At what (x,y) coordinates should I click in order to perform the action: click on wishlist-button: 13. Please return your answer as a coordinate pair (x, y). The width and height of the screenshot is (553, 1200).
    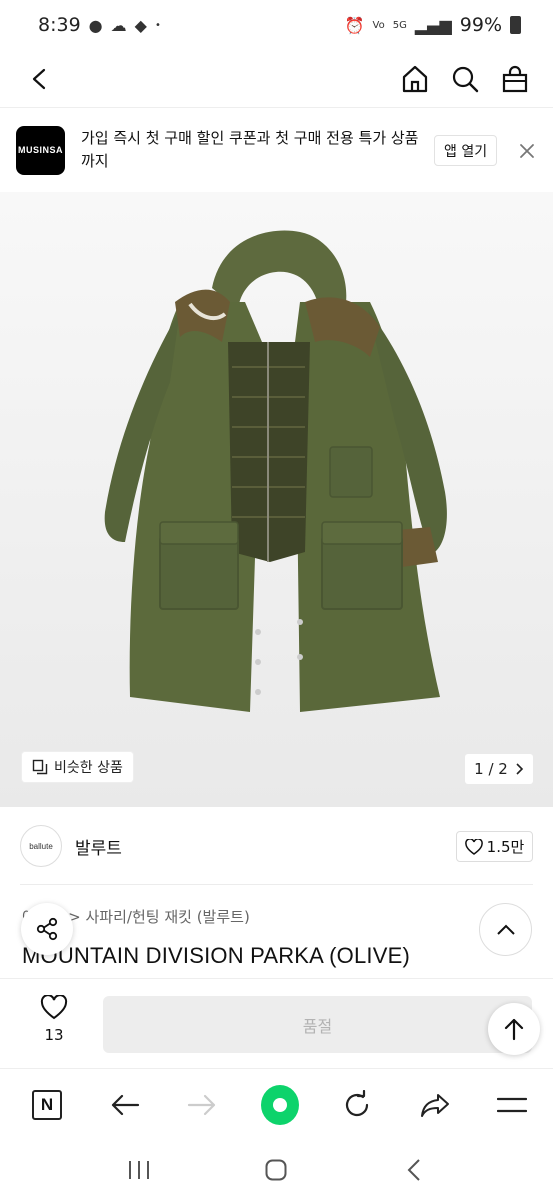
    Looking at the image, I should click on (54, 1019).